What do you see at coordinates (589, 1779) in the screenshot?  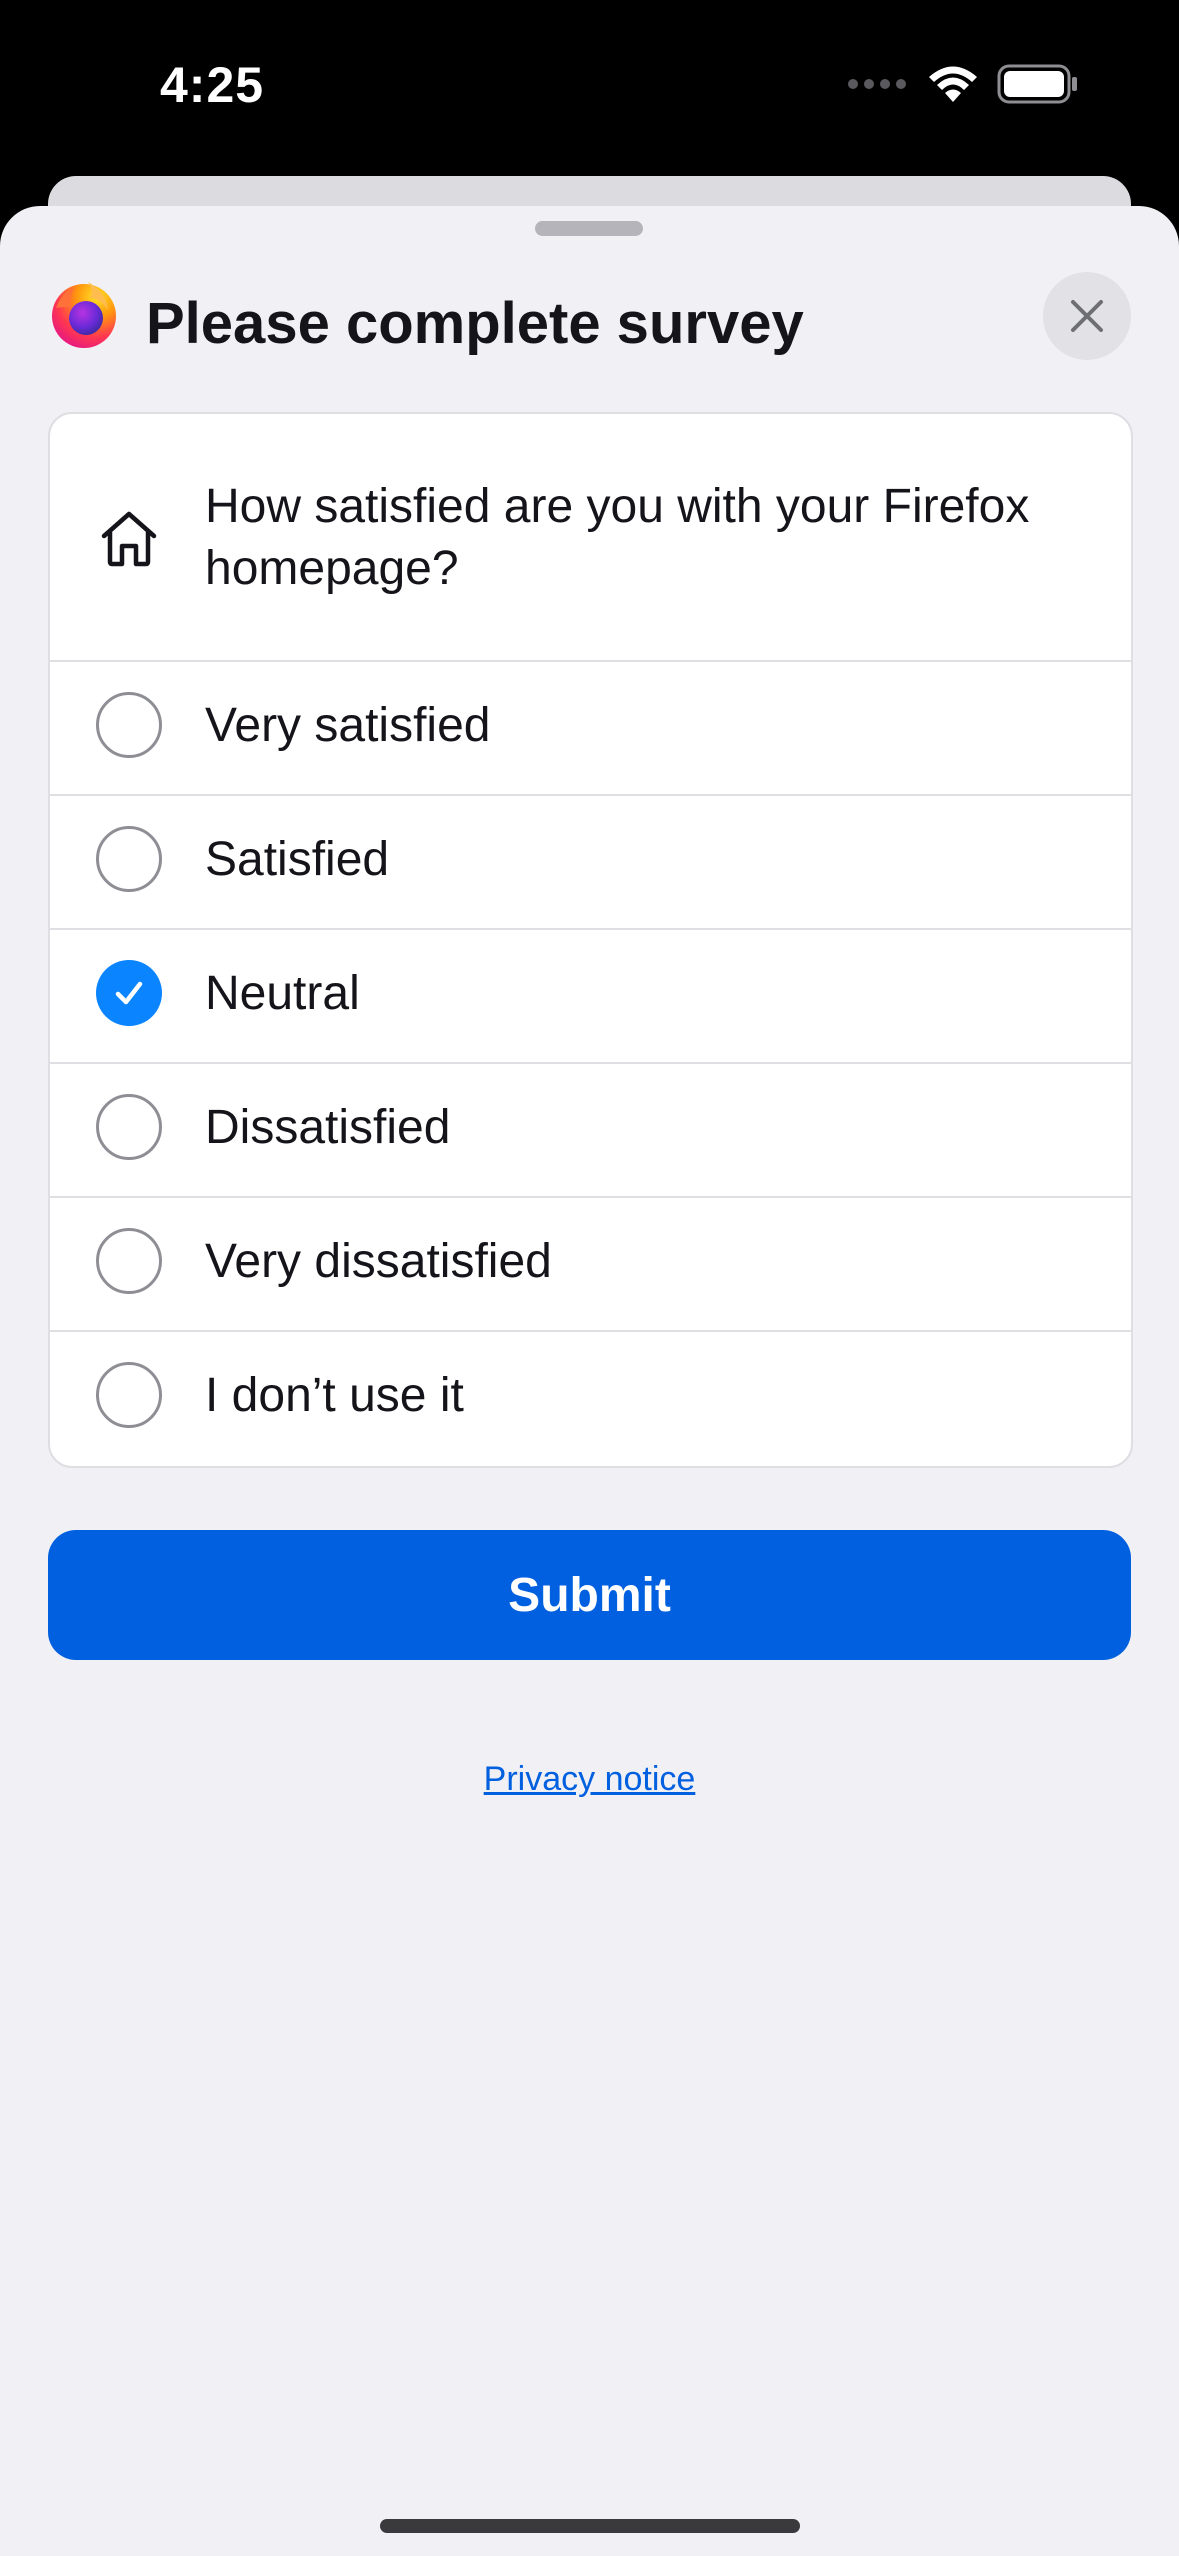 I see `privacy-notice-link: Privacy notice` at bounding box center [589, 1779].